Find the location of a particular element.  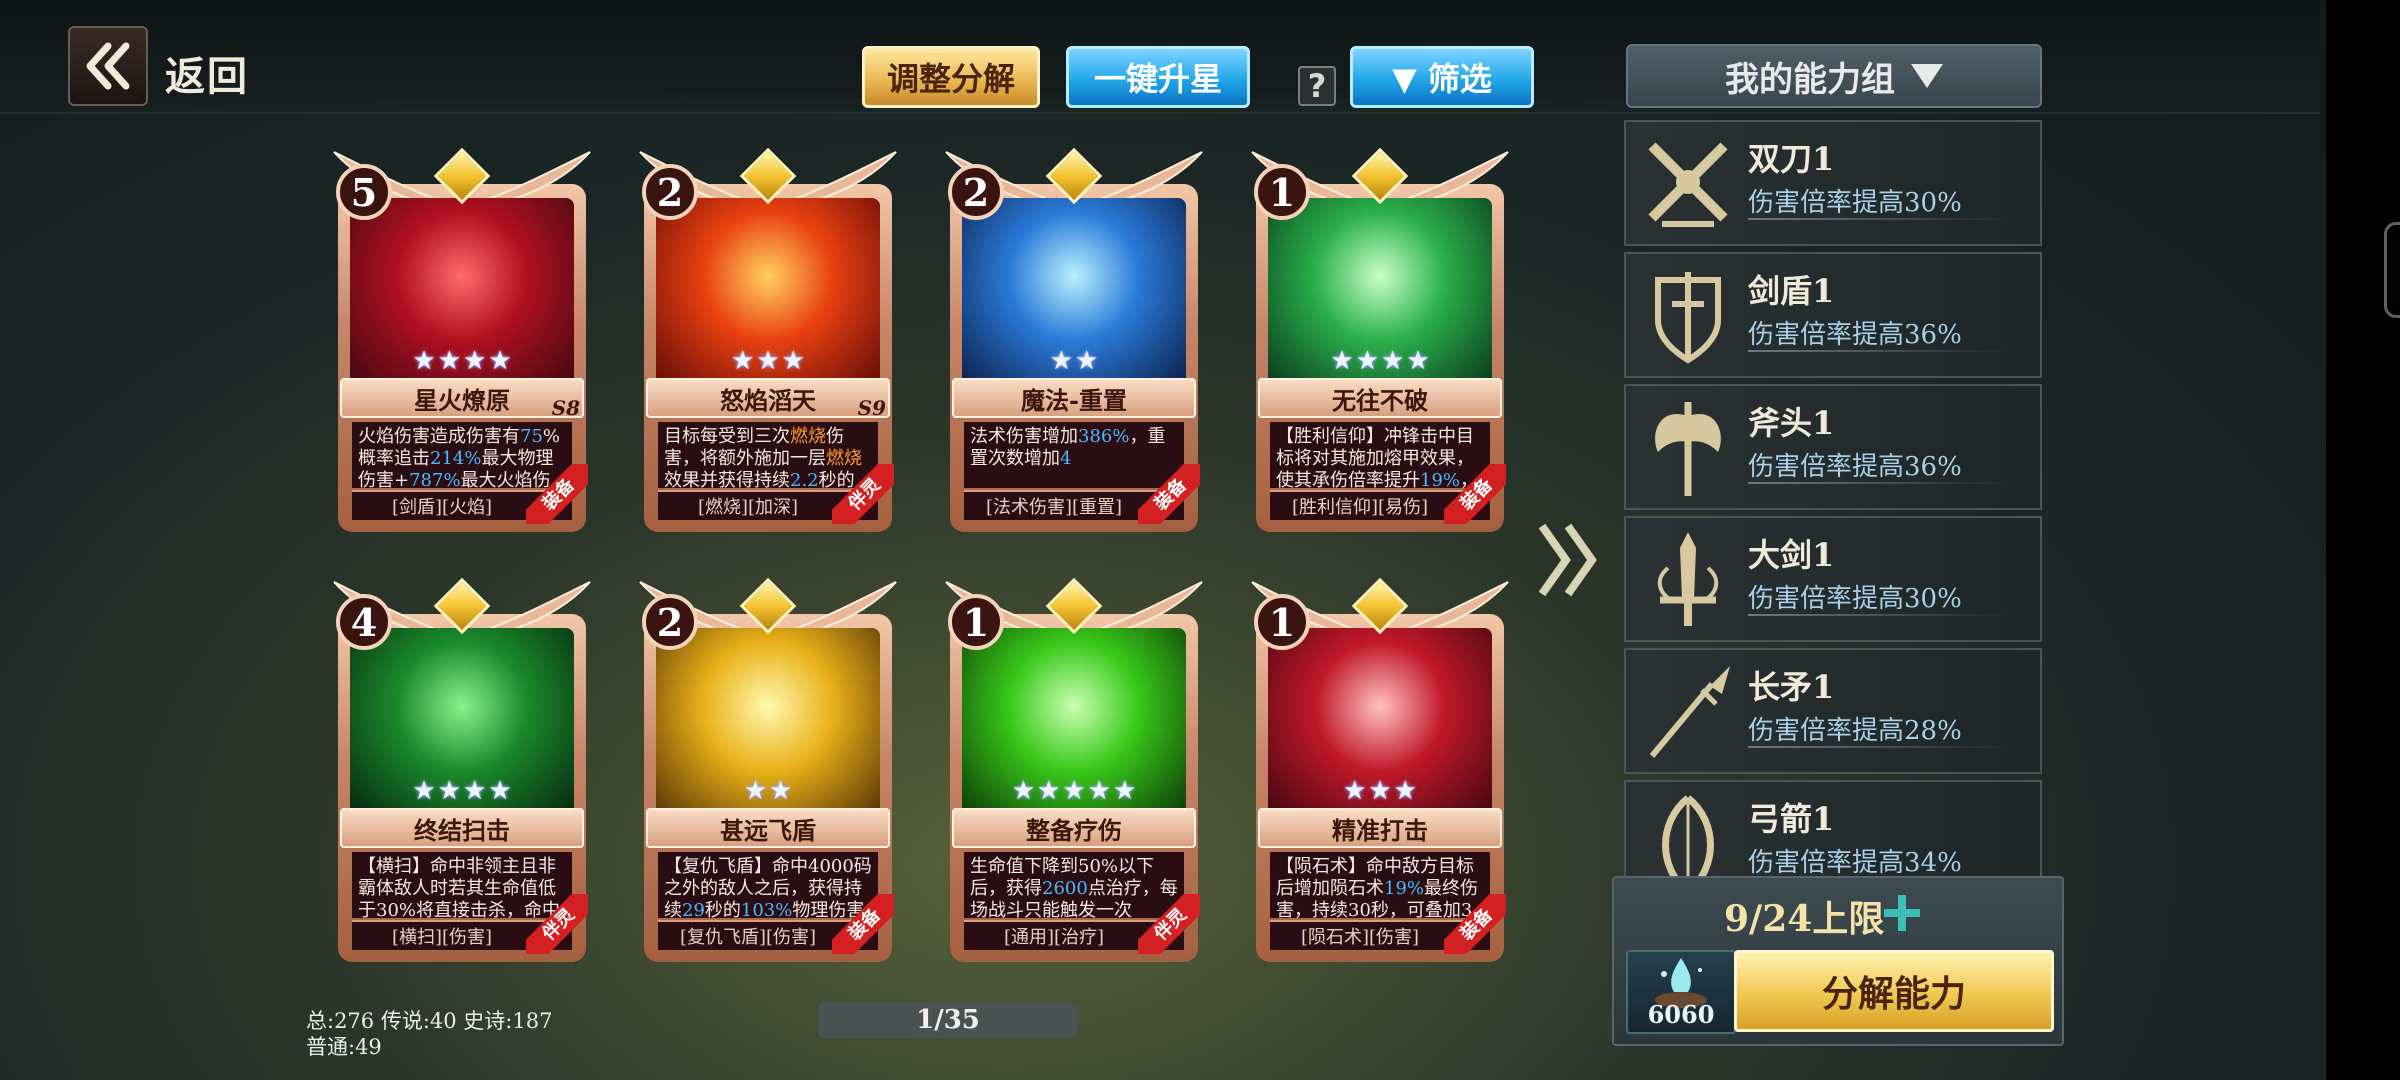

help-icon: ? is located at coordinates (1317, 86).